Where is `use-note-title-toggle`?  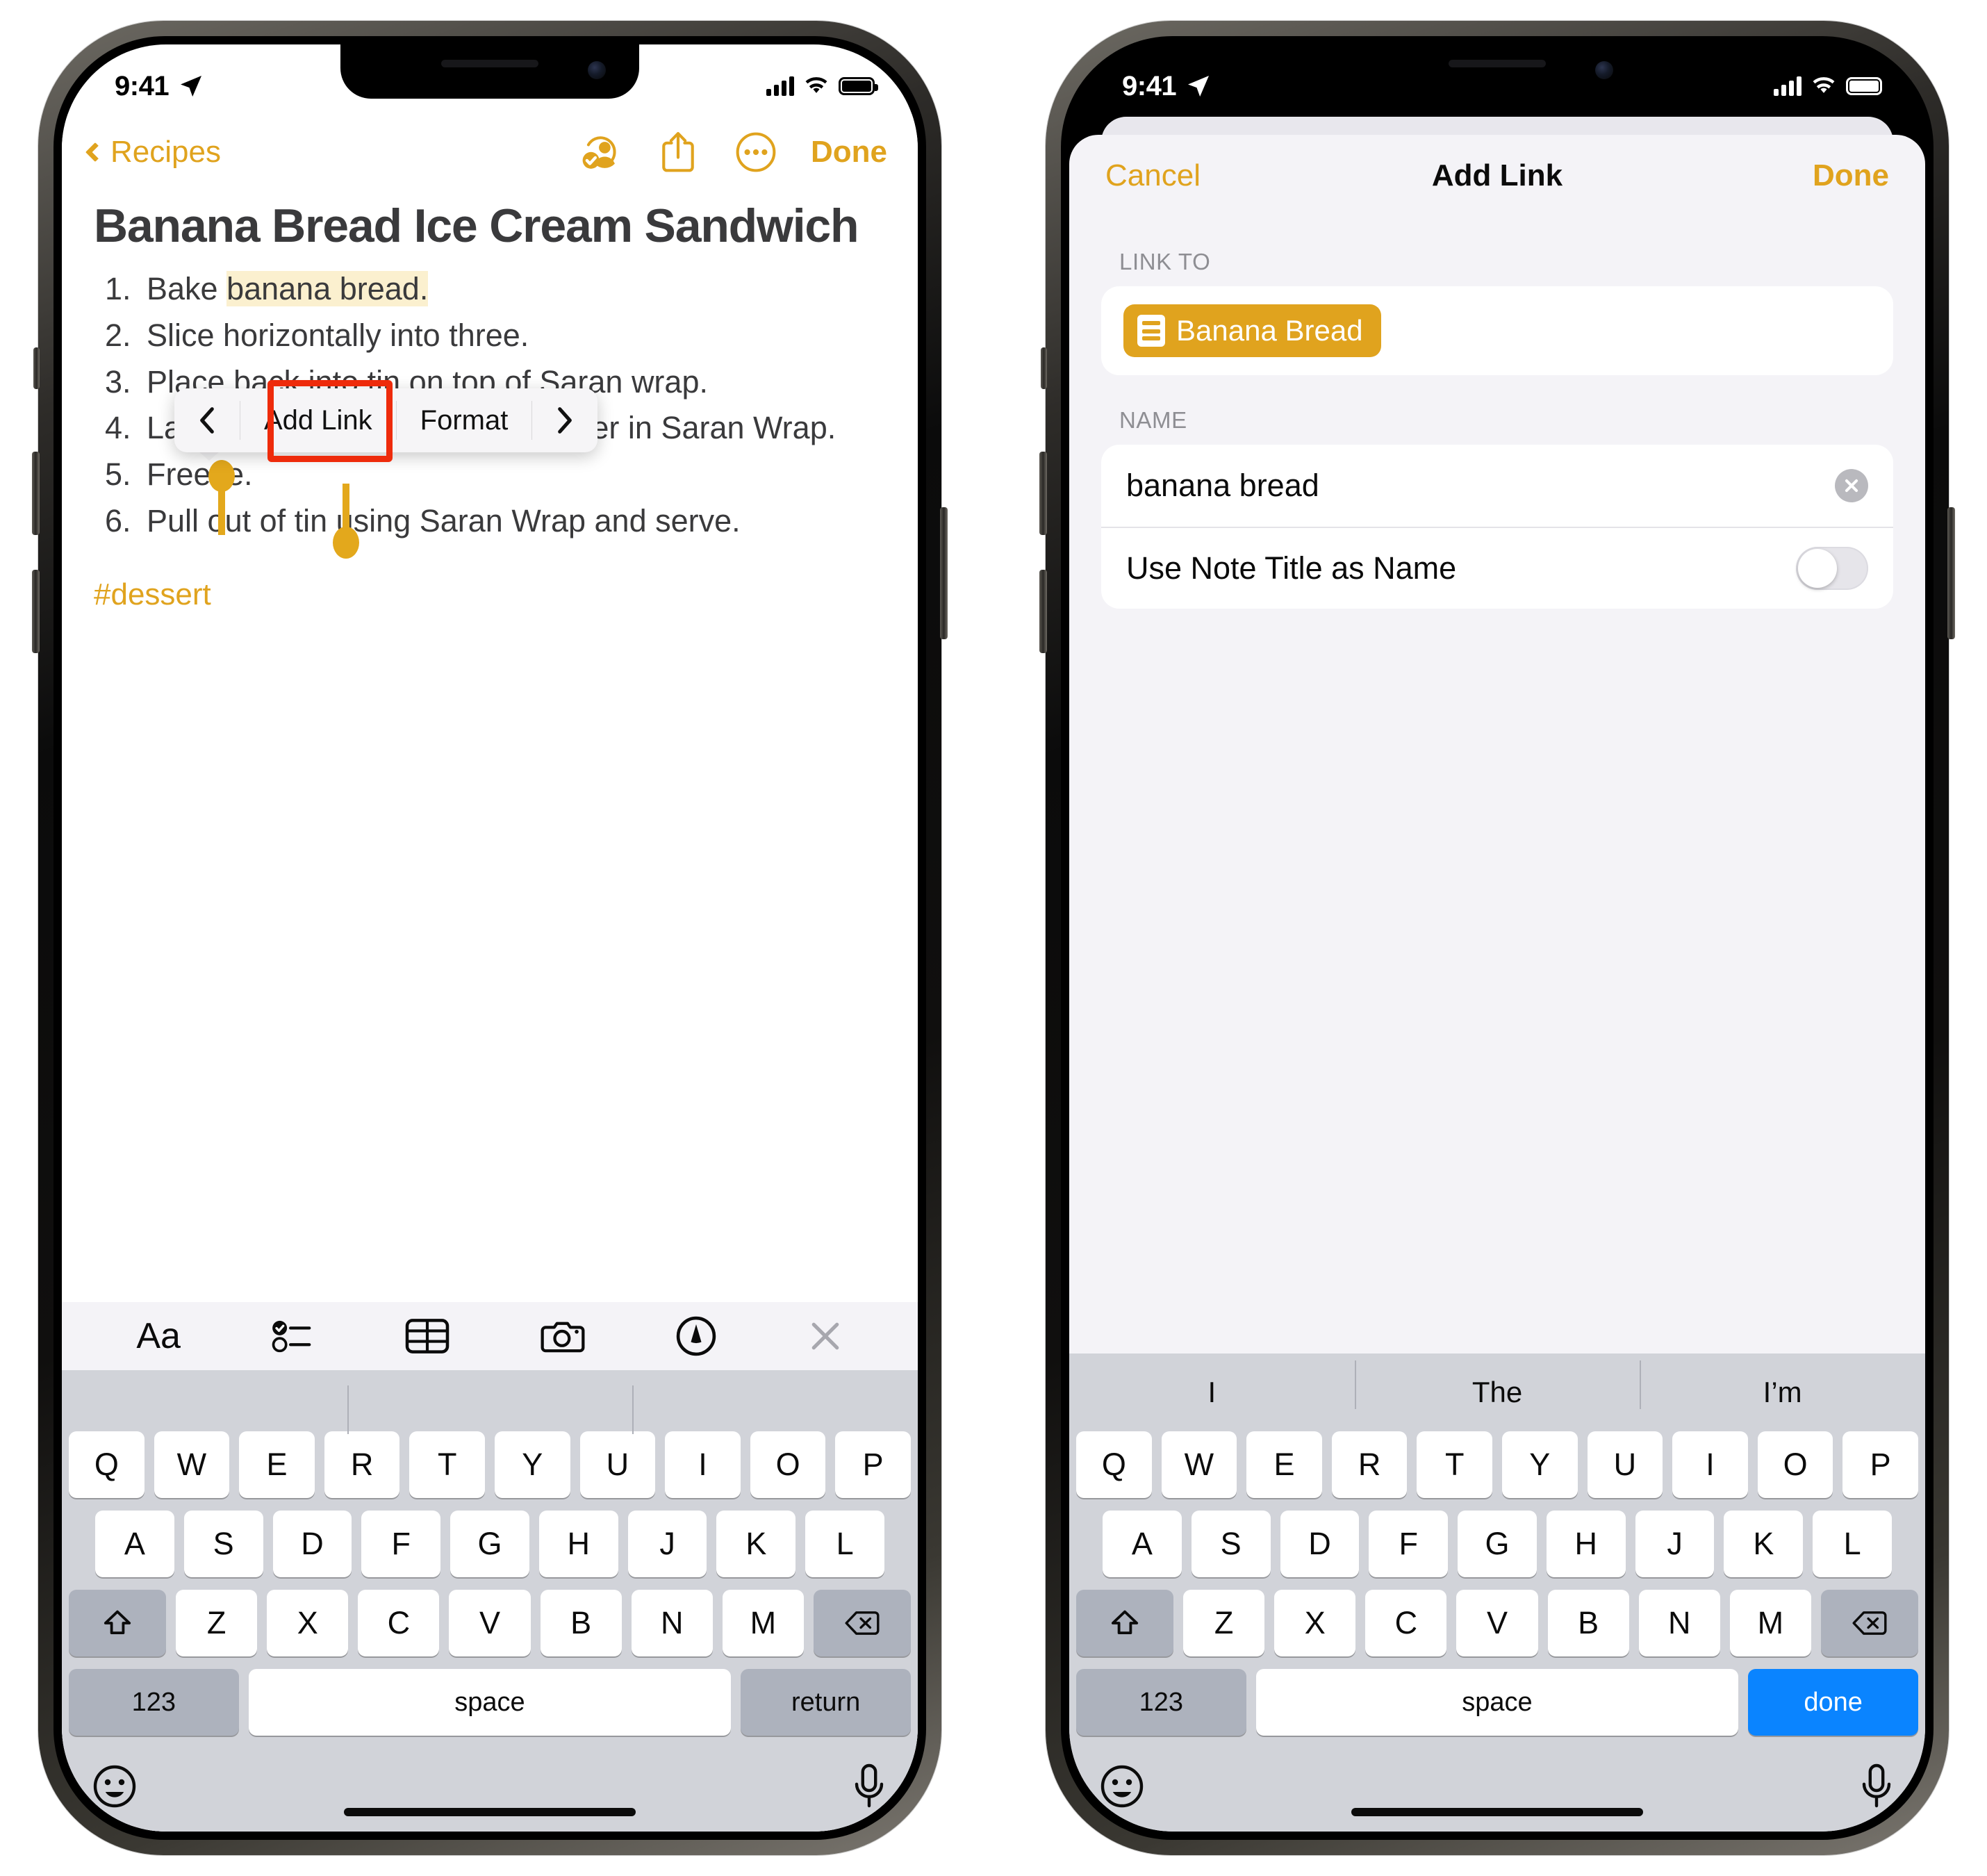 use-note-title-toggle is located at coordinates (1832, 568).